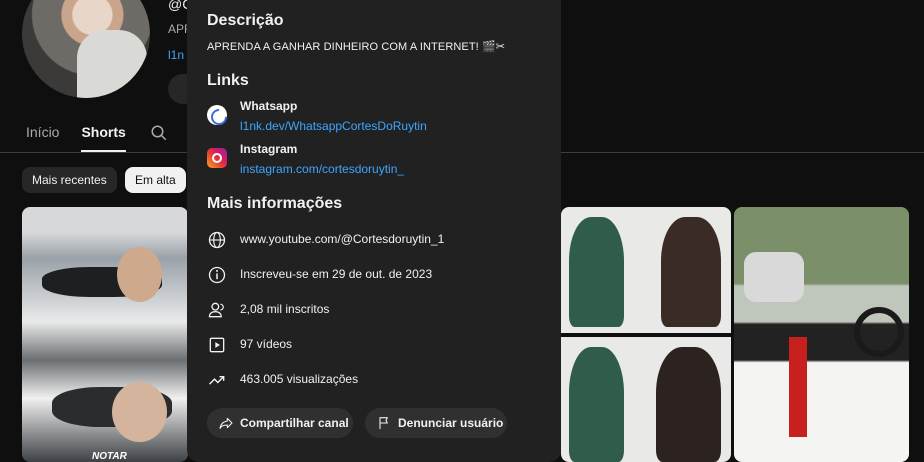 This screenshot has width=924, height=462. I want to click on thumbnail-divider, so click(646, 335).